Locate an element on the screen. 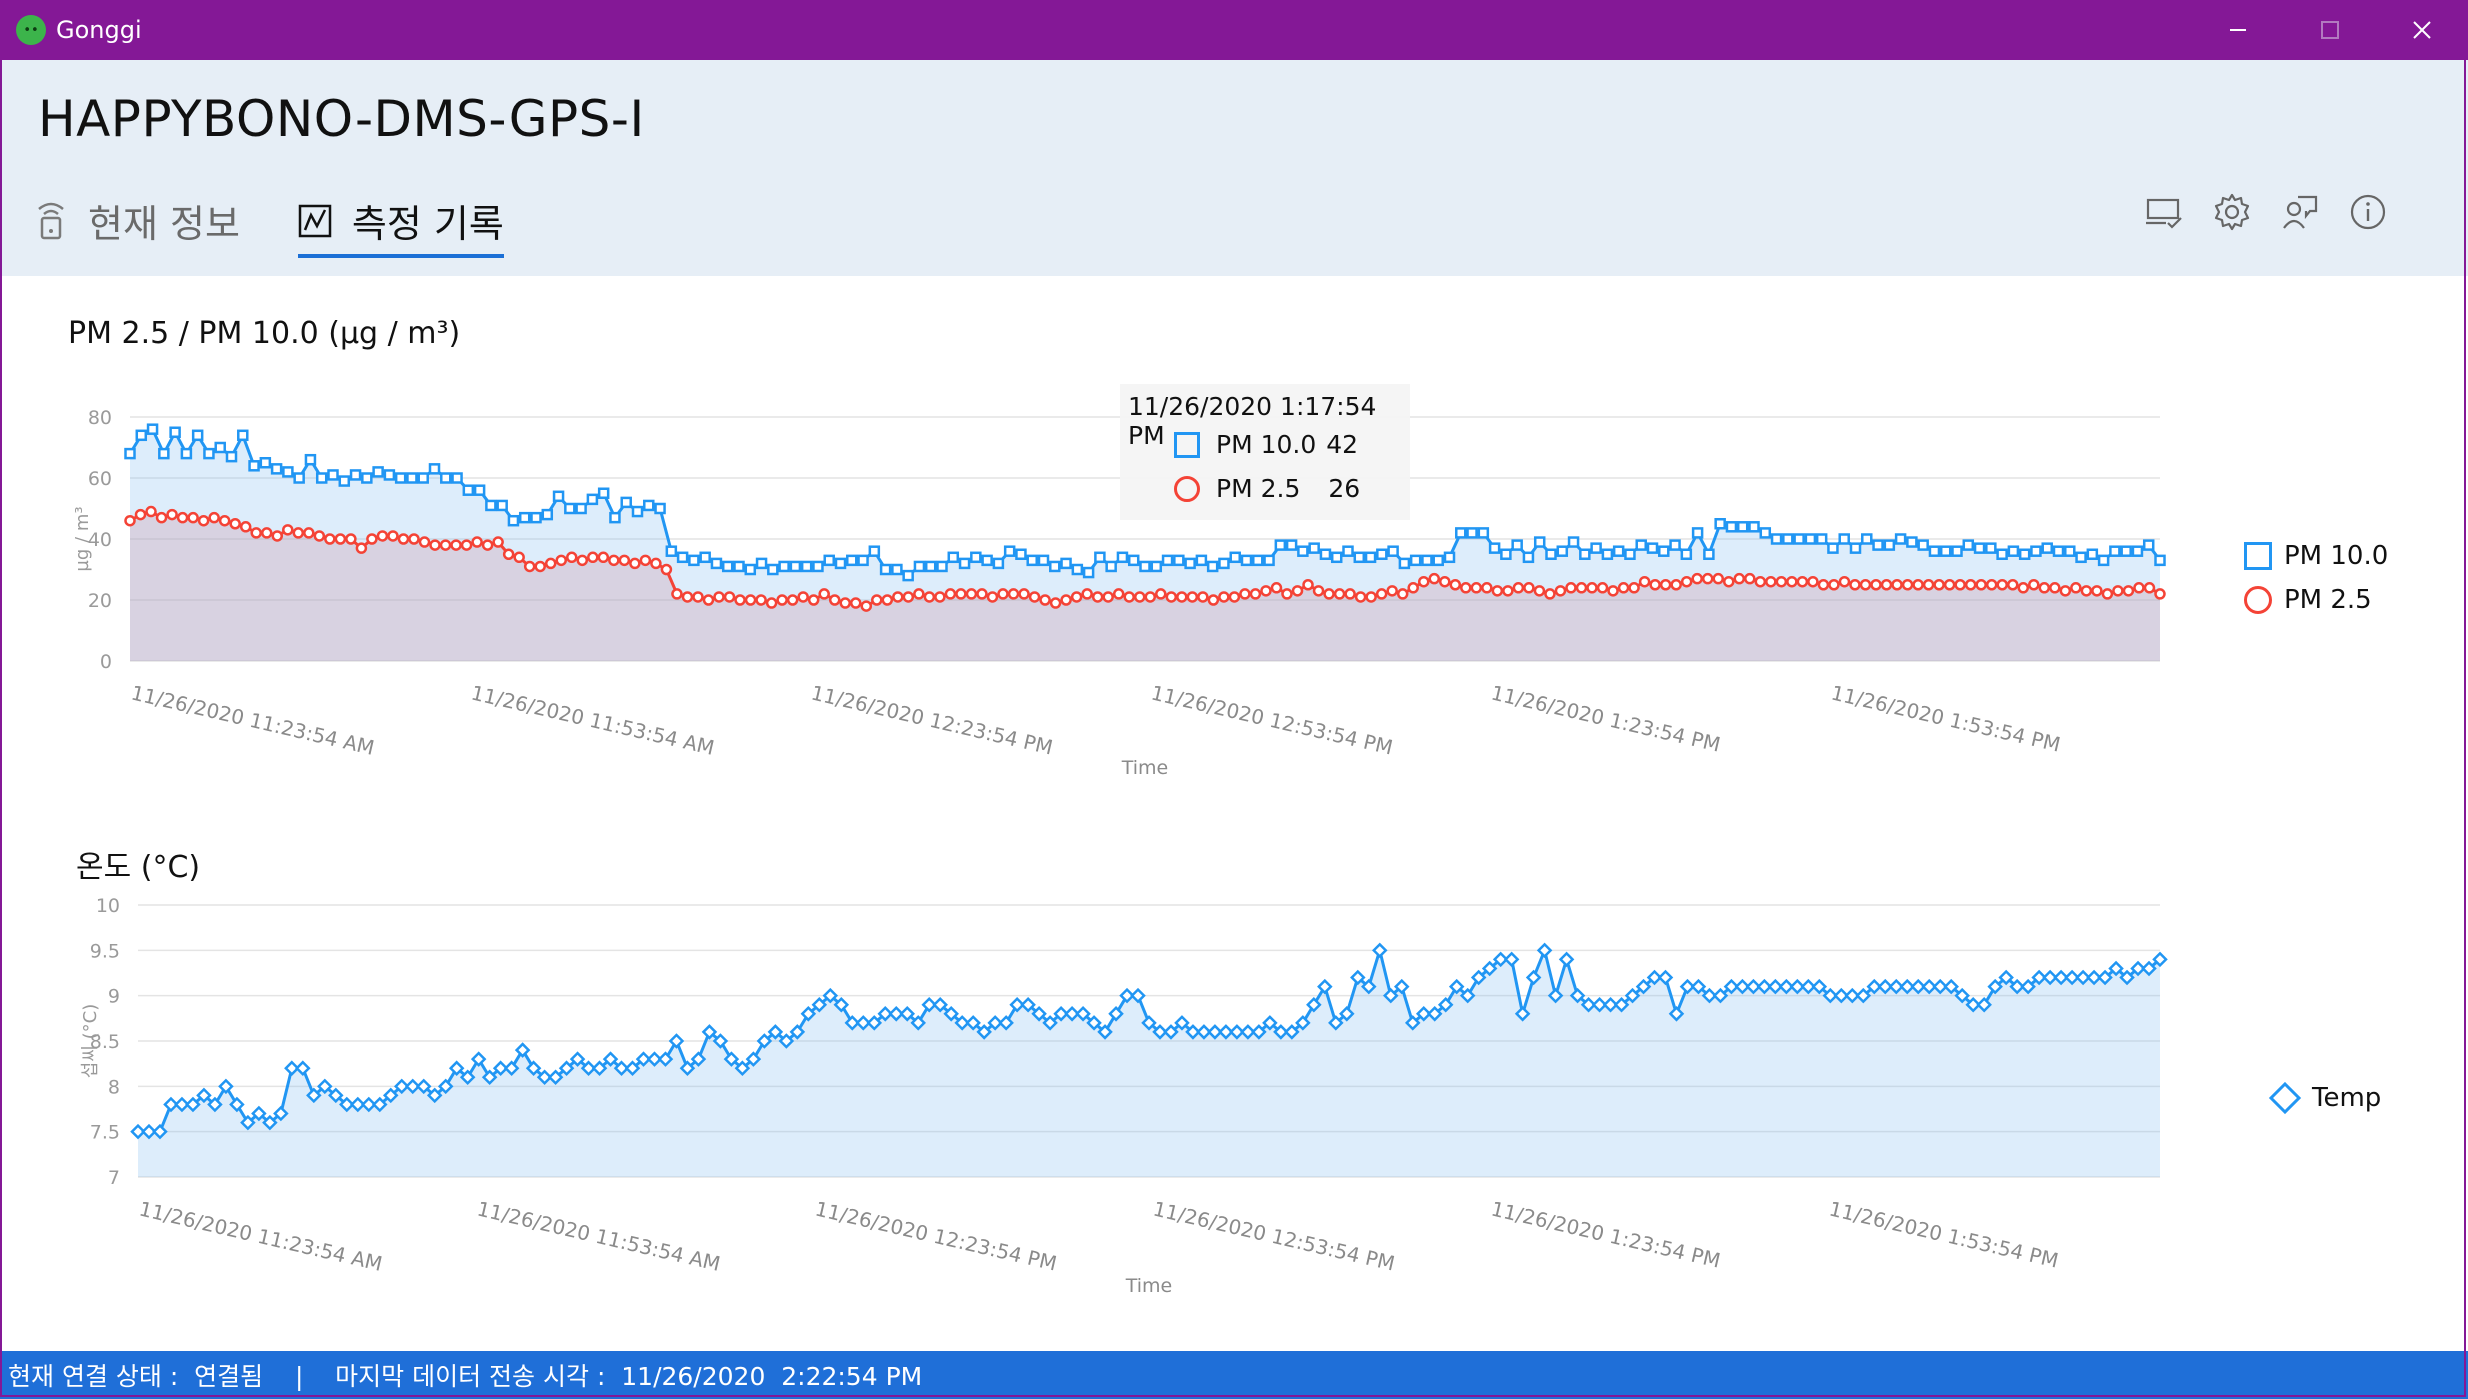  legend-temp: Temp is located at coordinates (2324, 1098).